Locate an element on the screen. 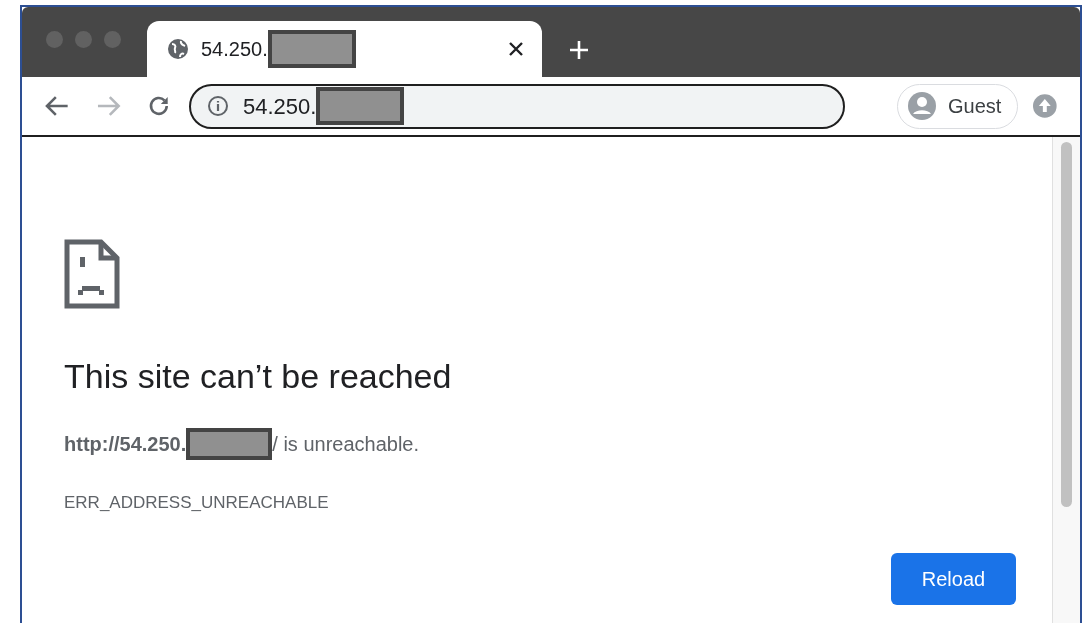 The width and height of the screenshot is (1089, 623). close-icon is located at coordinates (516, 49).